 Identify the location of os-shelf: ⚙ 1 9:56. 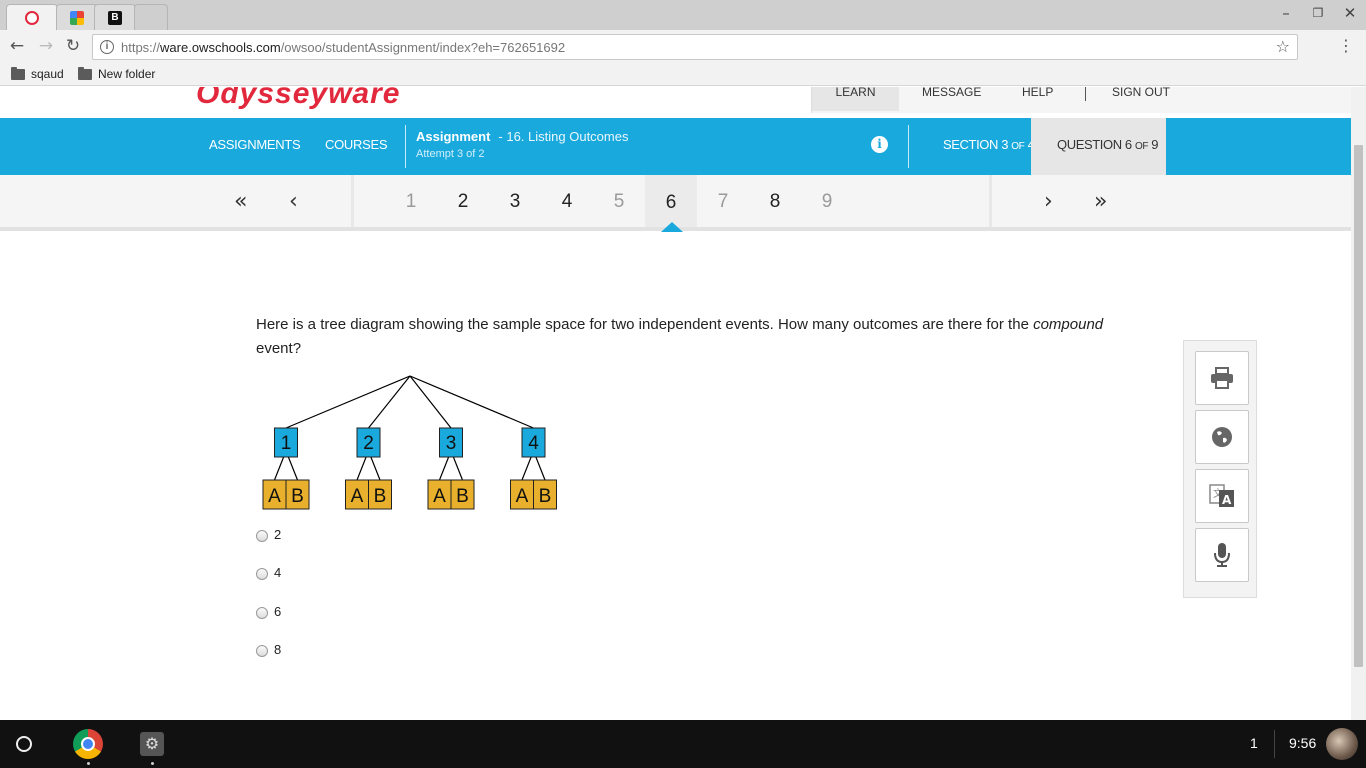
(683, 744).